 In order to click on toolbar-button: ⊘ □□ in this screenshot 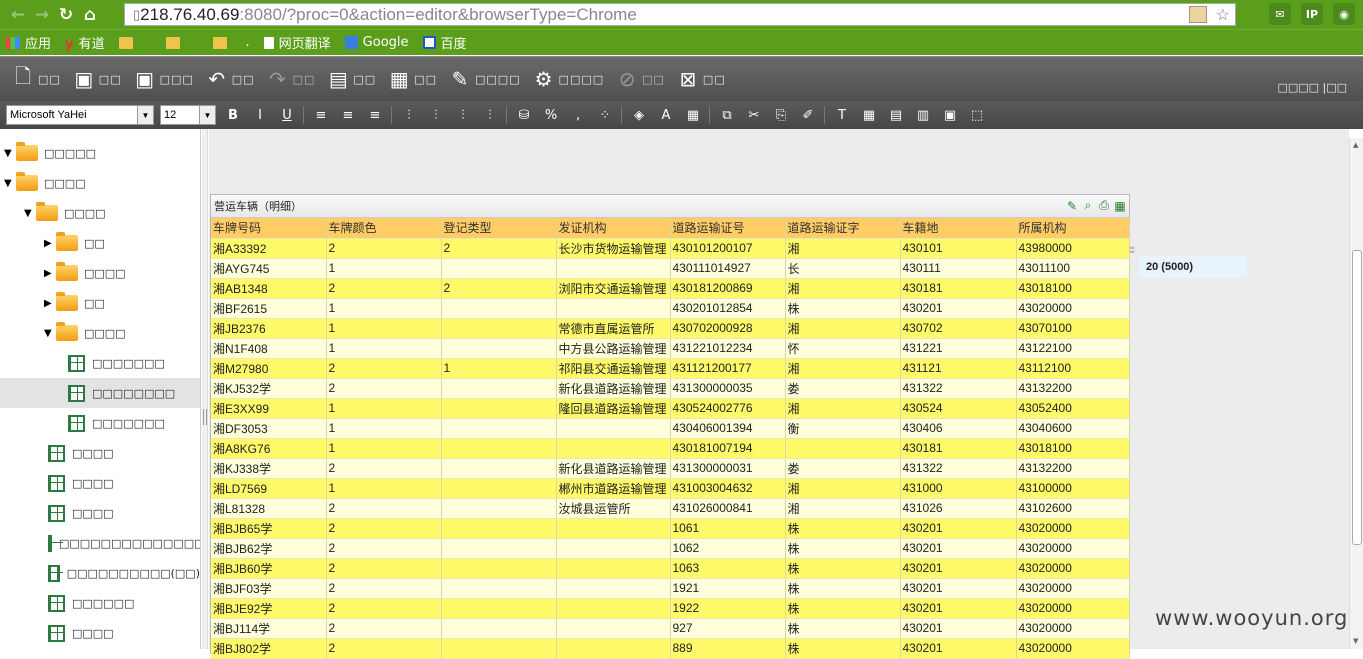, I will do `click(640, 79)`.